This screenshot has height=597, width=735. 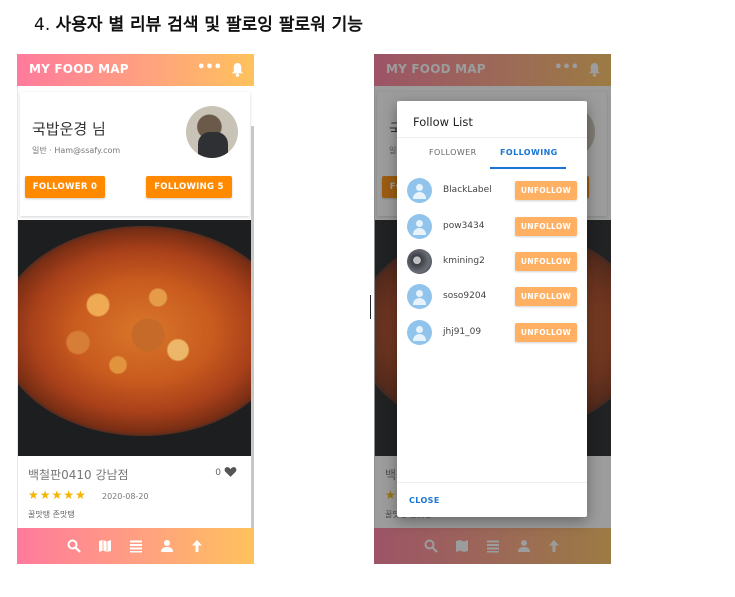 I want to click on follow-list-item: kmining2 UNFOLLOW, so click(x=492, y=262).